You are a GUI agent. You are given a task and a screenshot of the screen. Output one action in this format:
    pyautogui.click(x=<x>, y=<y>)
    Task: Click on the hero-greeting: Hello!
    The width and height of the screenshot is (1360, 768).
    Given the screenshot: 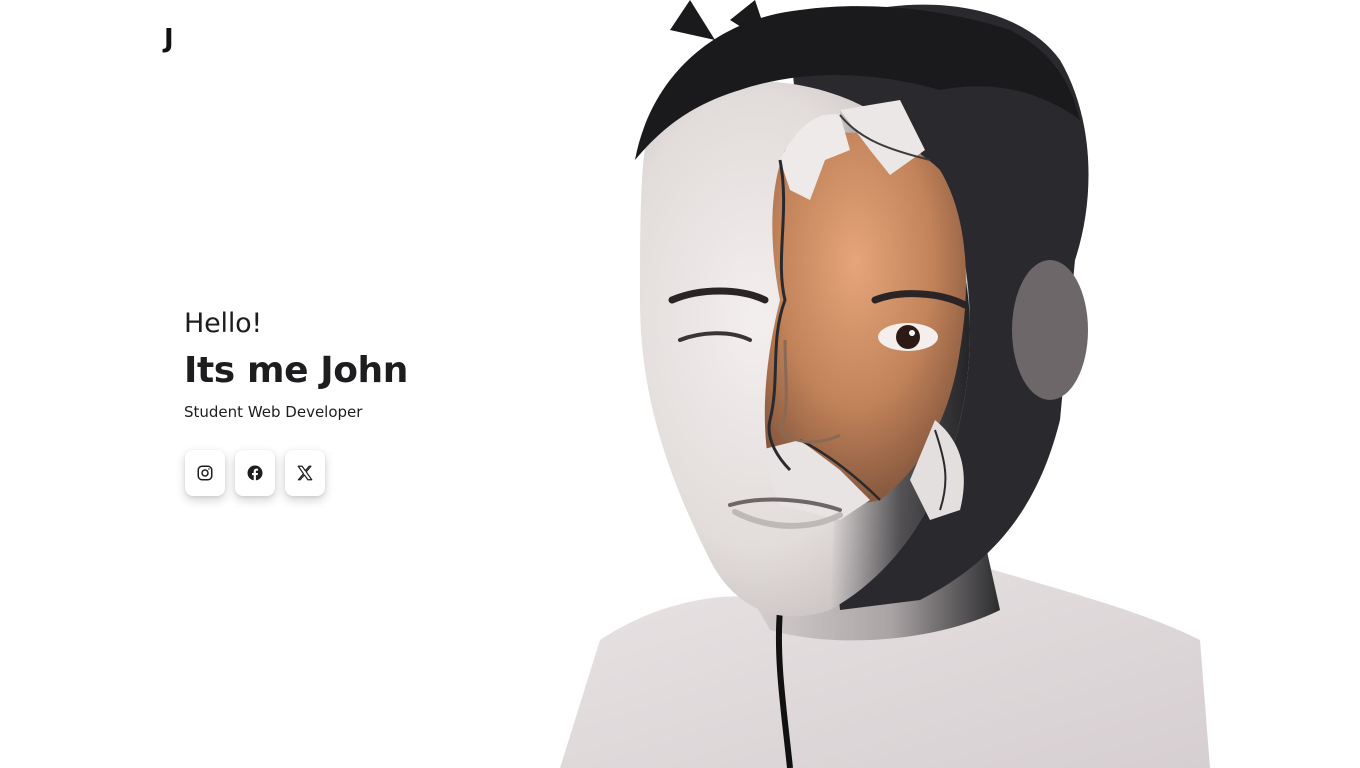 What is the action you would take?
    pyautogui.click(x=223, y=323)
    